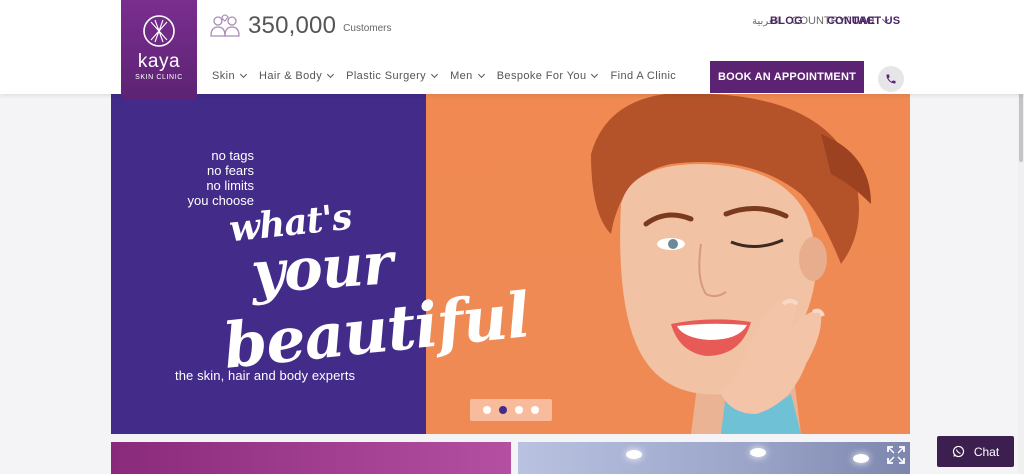 Image resolution: width=1024 pixels, height=474 pixels. I want to click on brand-subtitle: SKIN CLINIC, so click(159, 77).